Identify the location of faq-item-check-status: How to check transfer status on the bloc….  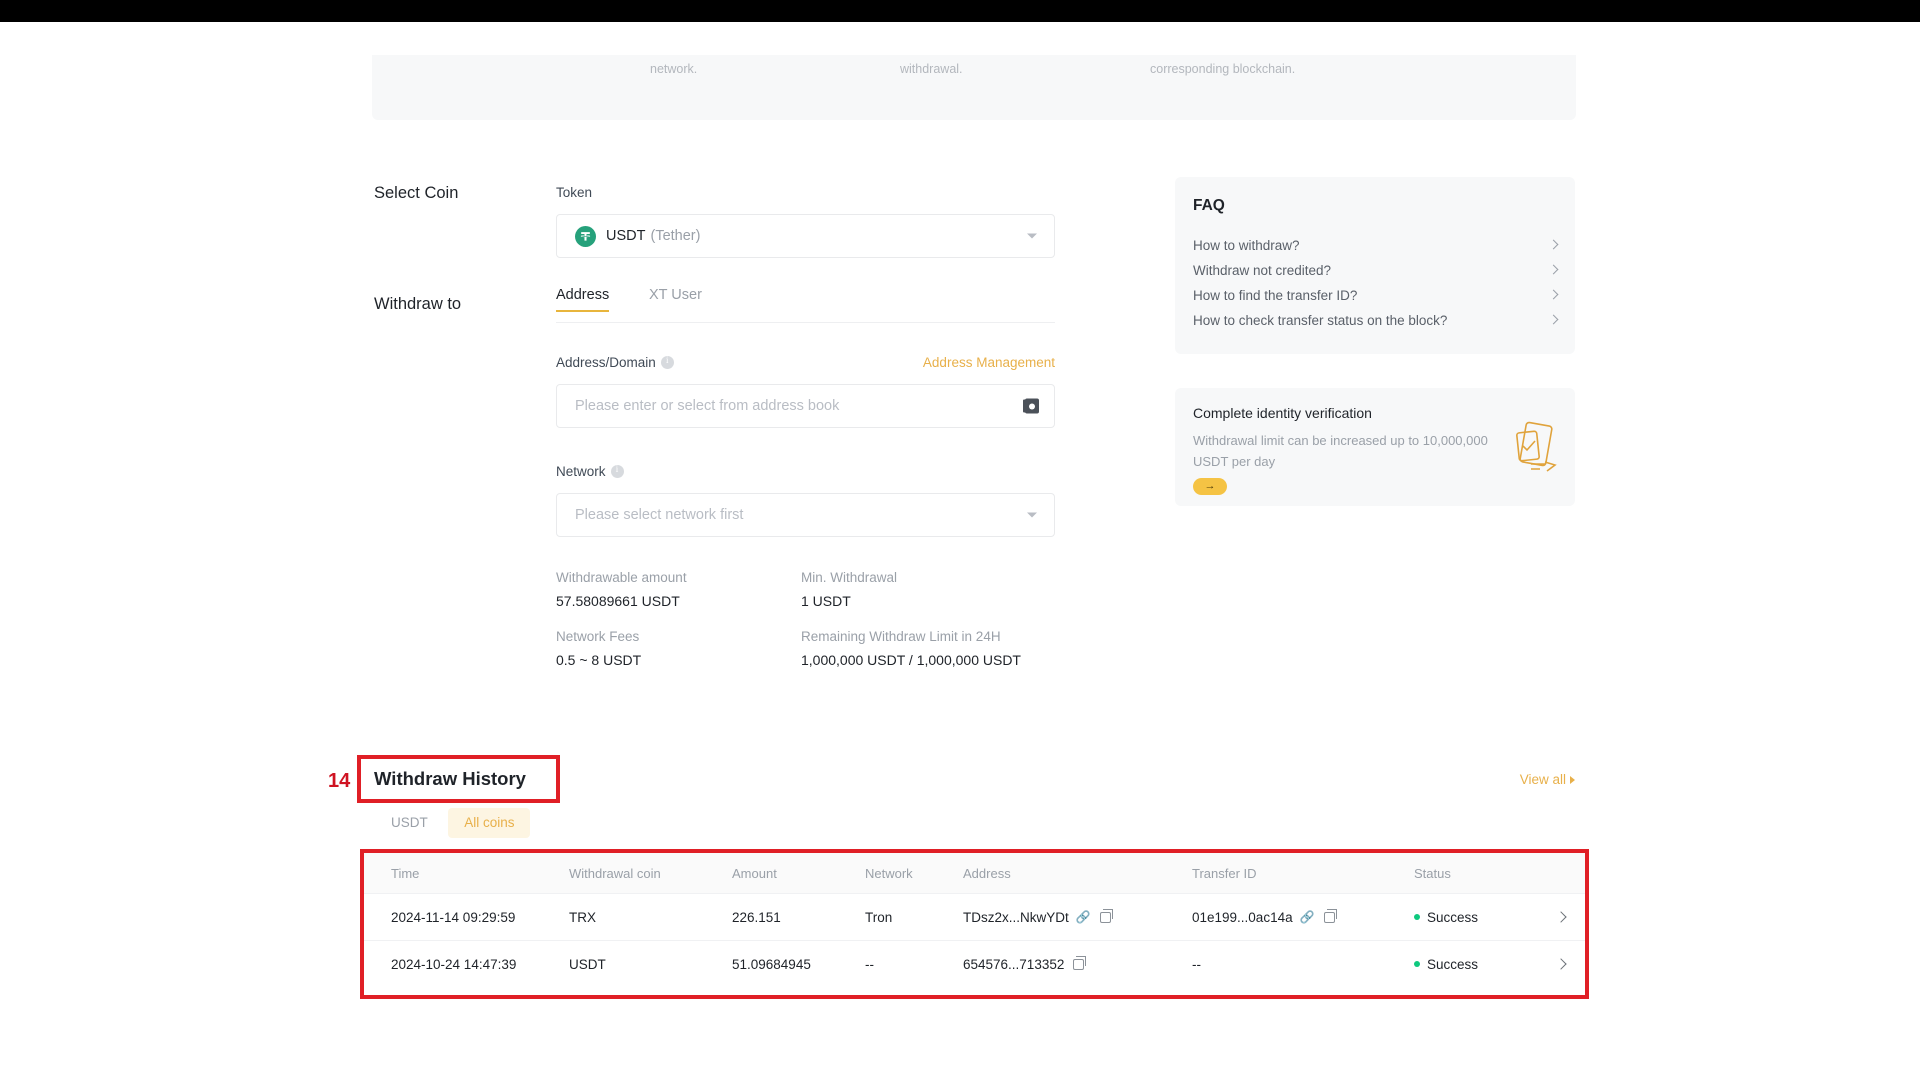
(1376, 324).